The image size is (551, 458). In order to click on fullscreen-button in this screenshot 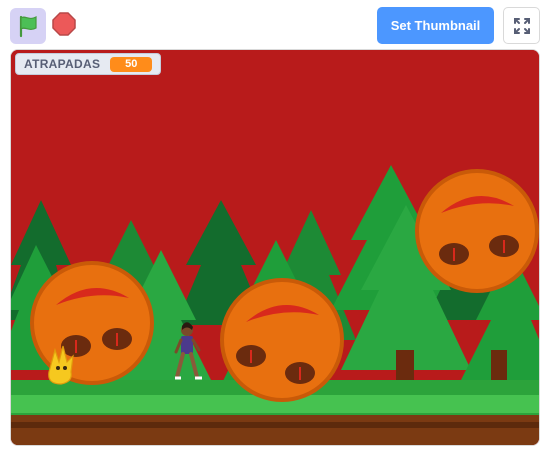, I will do `click(521, 25)`.